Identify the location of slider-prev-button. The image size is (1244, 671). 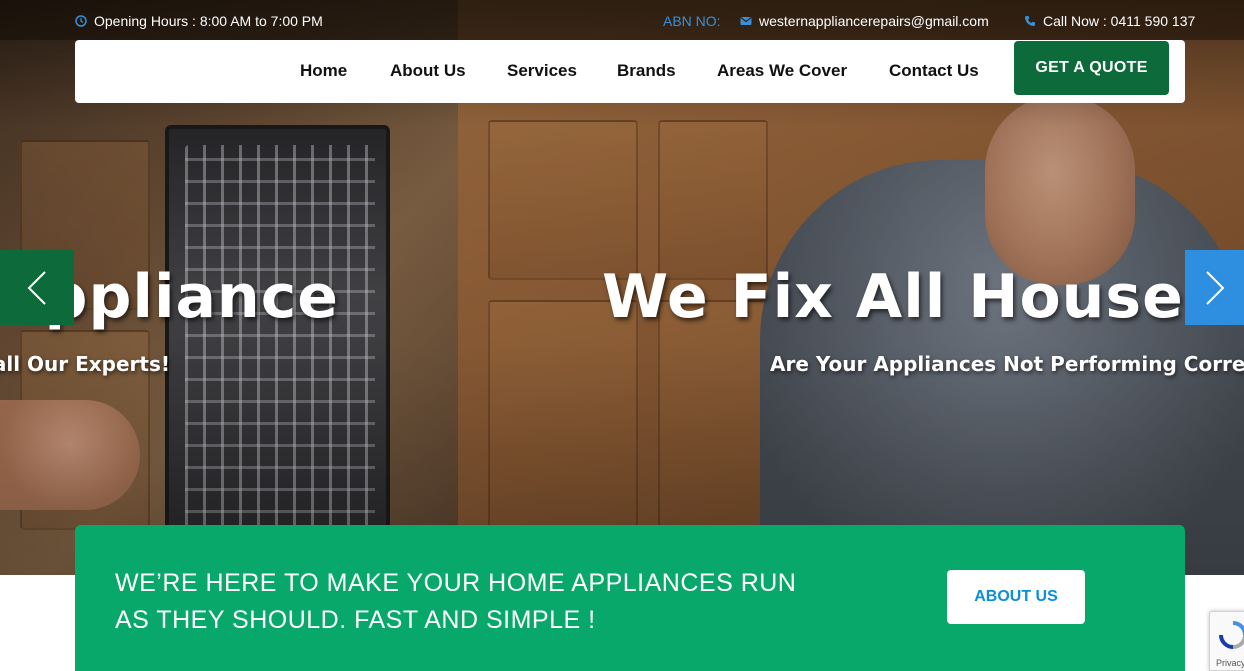
(37, 287).